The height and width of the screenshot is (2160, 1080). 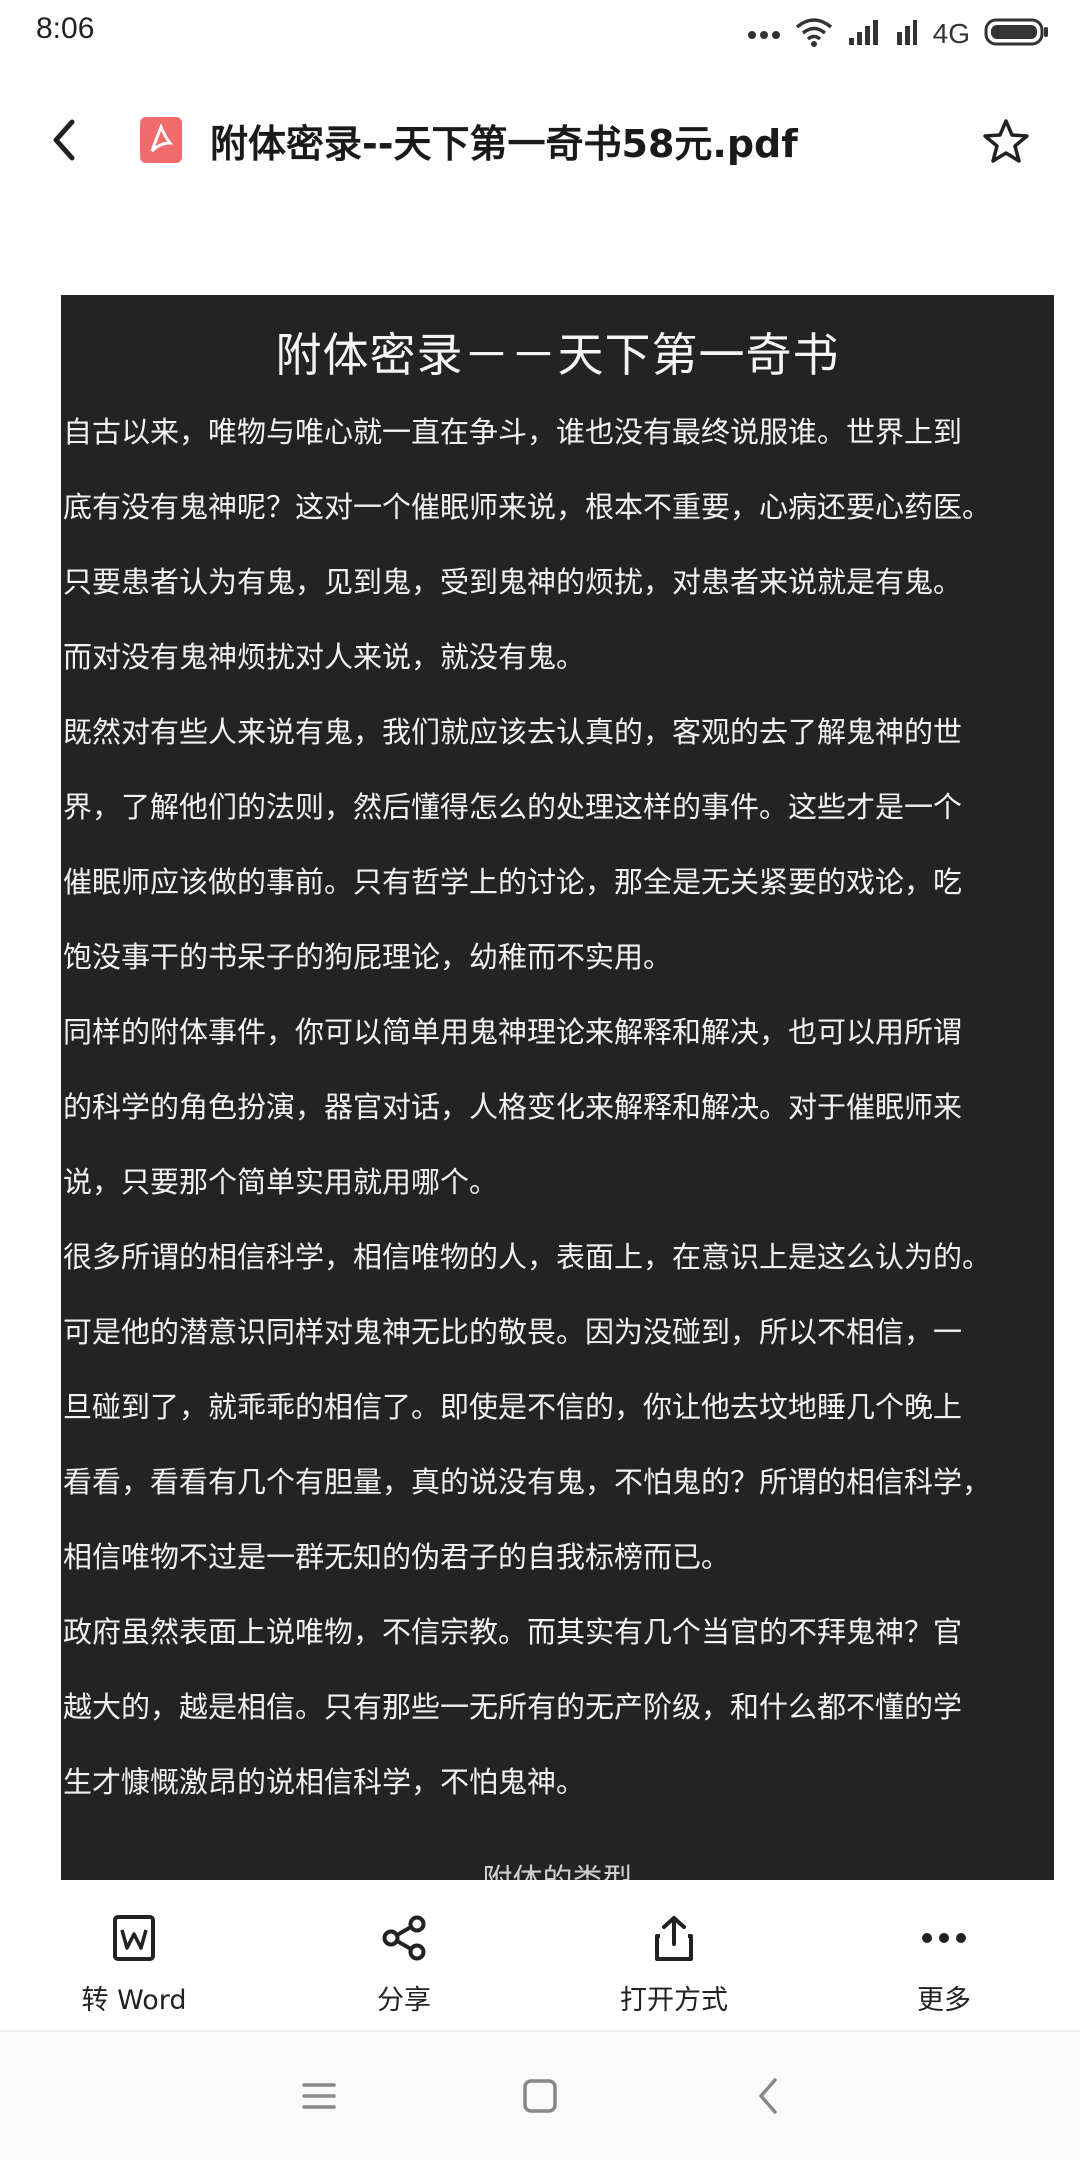 I want to click on text-line: 饱没事干的书呆子的狗屁理论，幼稚而不实用。, so click(x=368, y=957).